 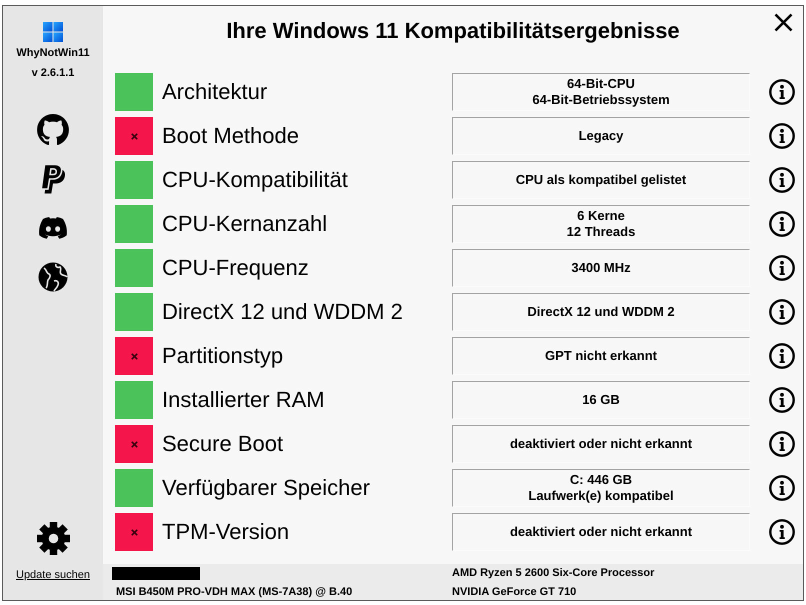 What do you see at coordinates (234, 592) in the screenshot?
I see `motherboard-text: MSI B450M PRO-VDH MAX (MS-7A38) @ B.40` at bounding box center [234, 592].